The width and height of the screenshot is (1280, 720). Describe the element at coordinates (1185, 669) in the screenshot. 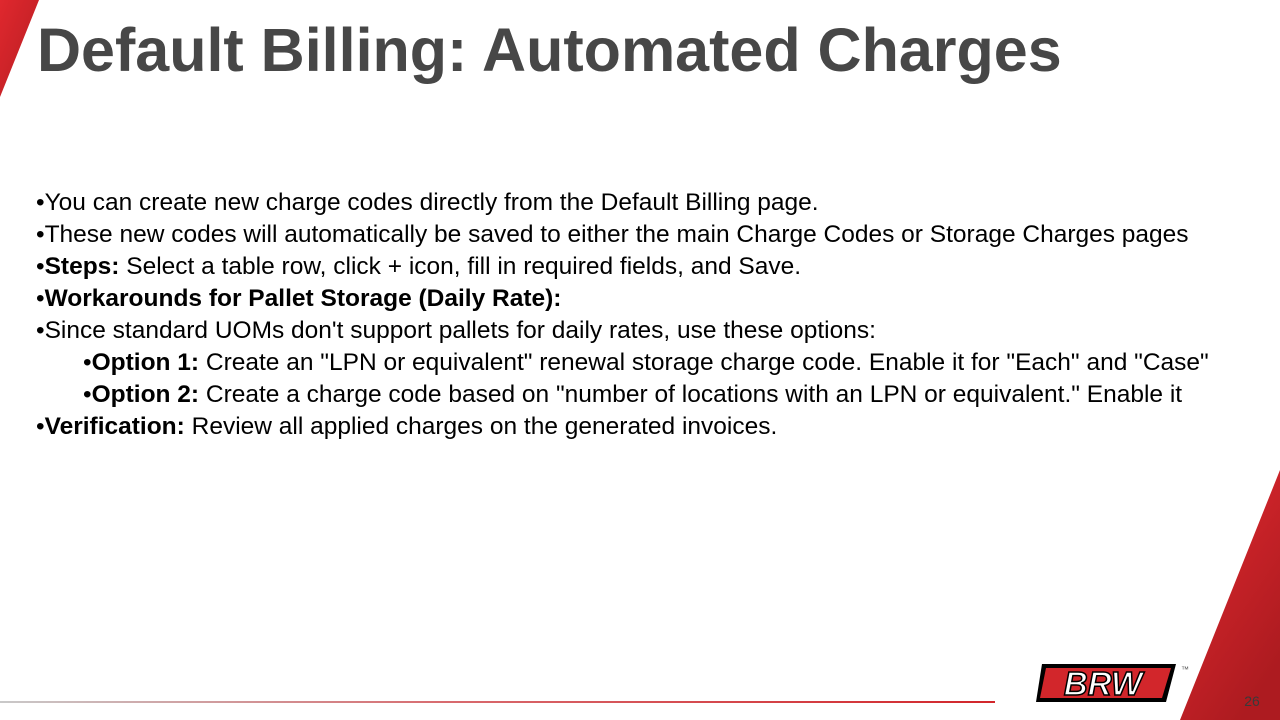

I see `trademark-symbol: ™` at that location.